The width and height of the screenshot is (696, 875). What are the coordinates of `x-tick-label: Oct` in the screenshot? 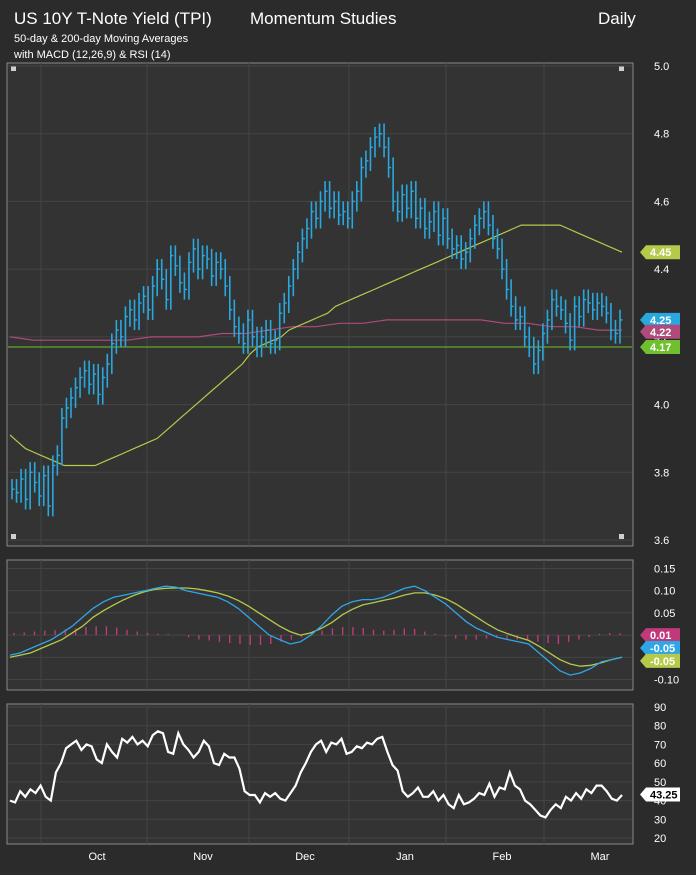 It's located at (96, 857).